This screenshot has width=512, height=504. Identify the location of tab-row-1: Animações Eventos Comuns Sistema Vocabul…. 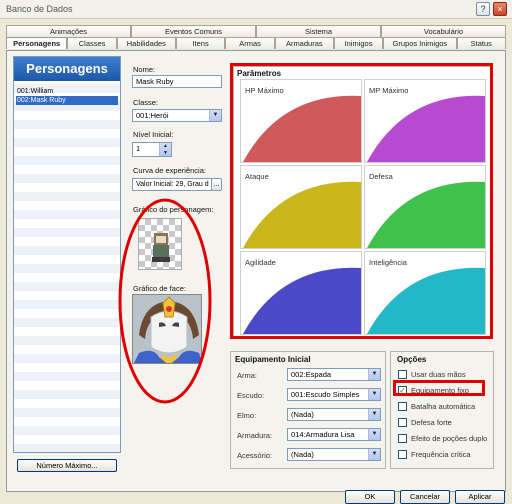
(256, 31).